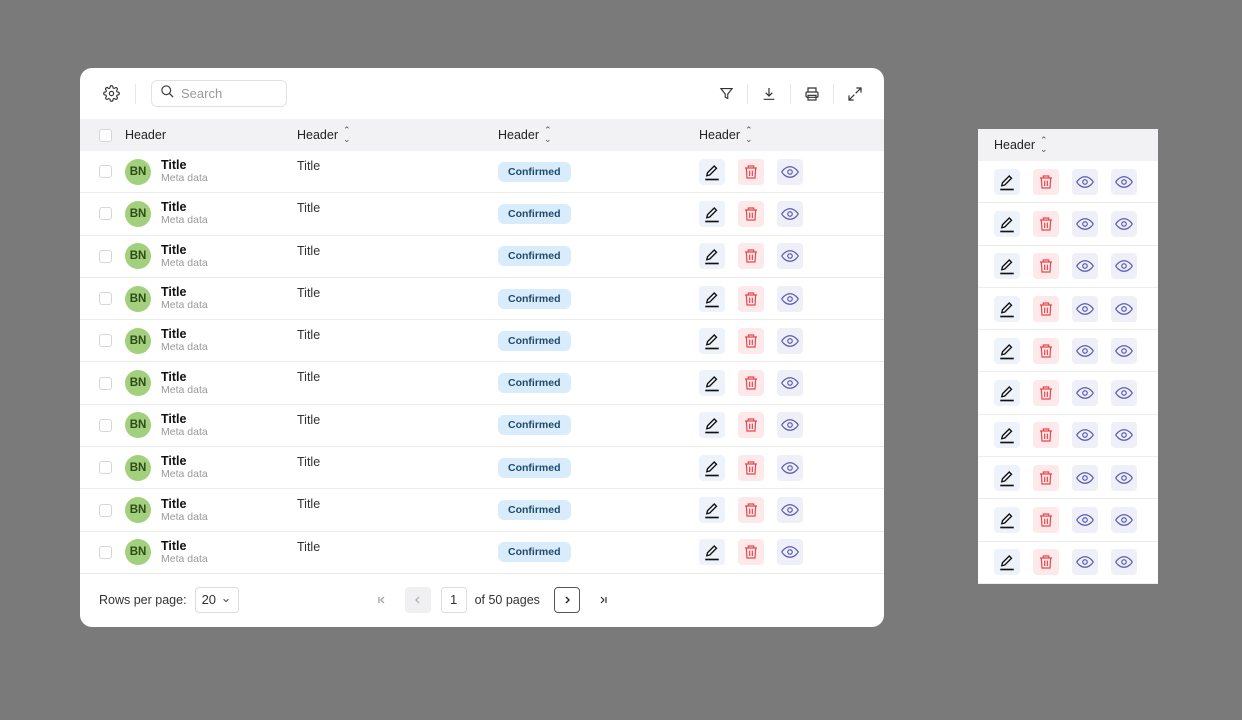 The image size is (1242, 720). I want to click on previous-page-button, so click(417, 599).